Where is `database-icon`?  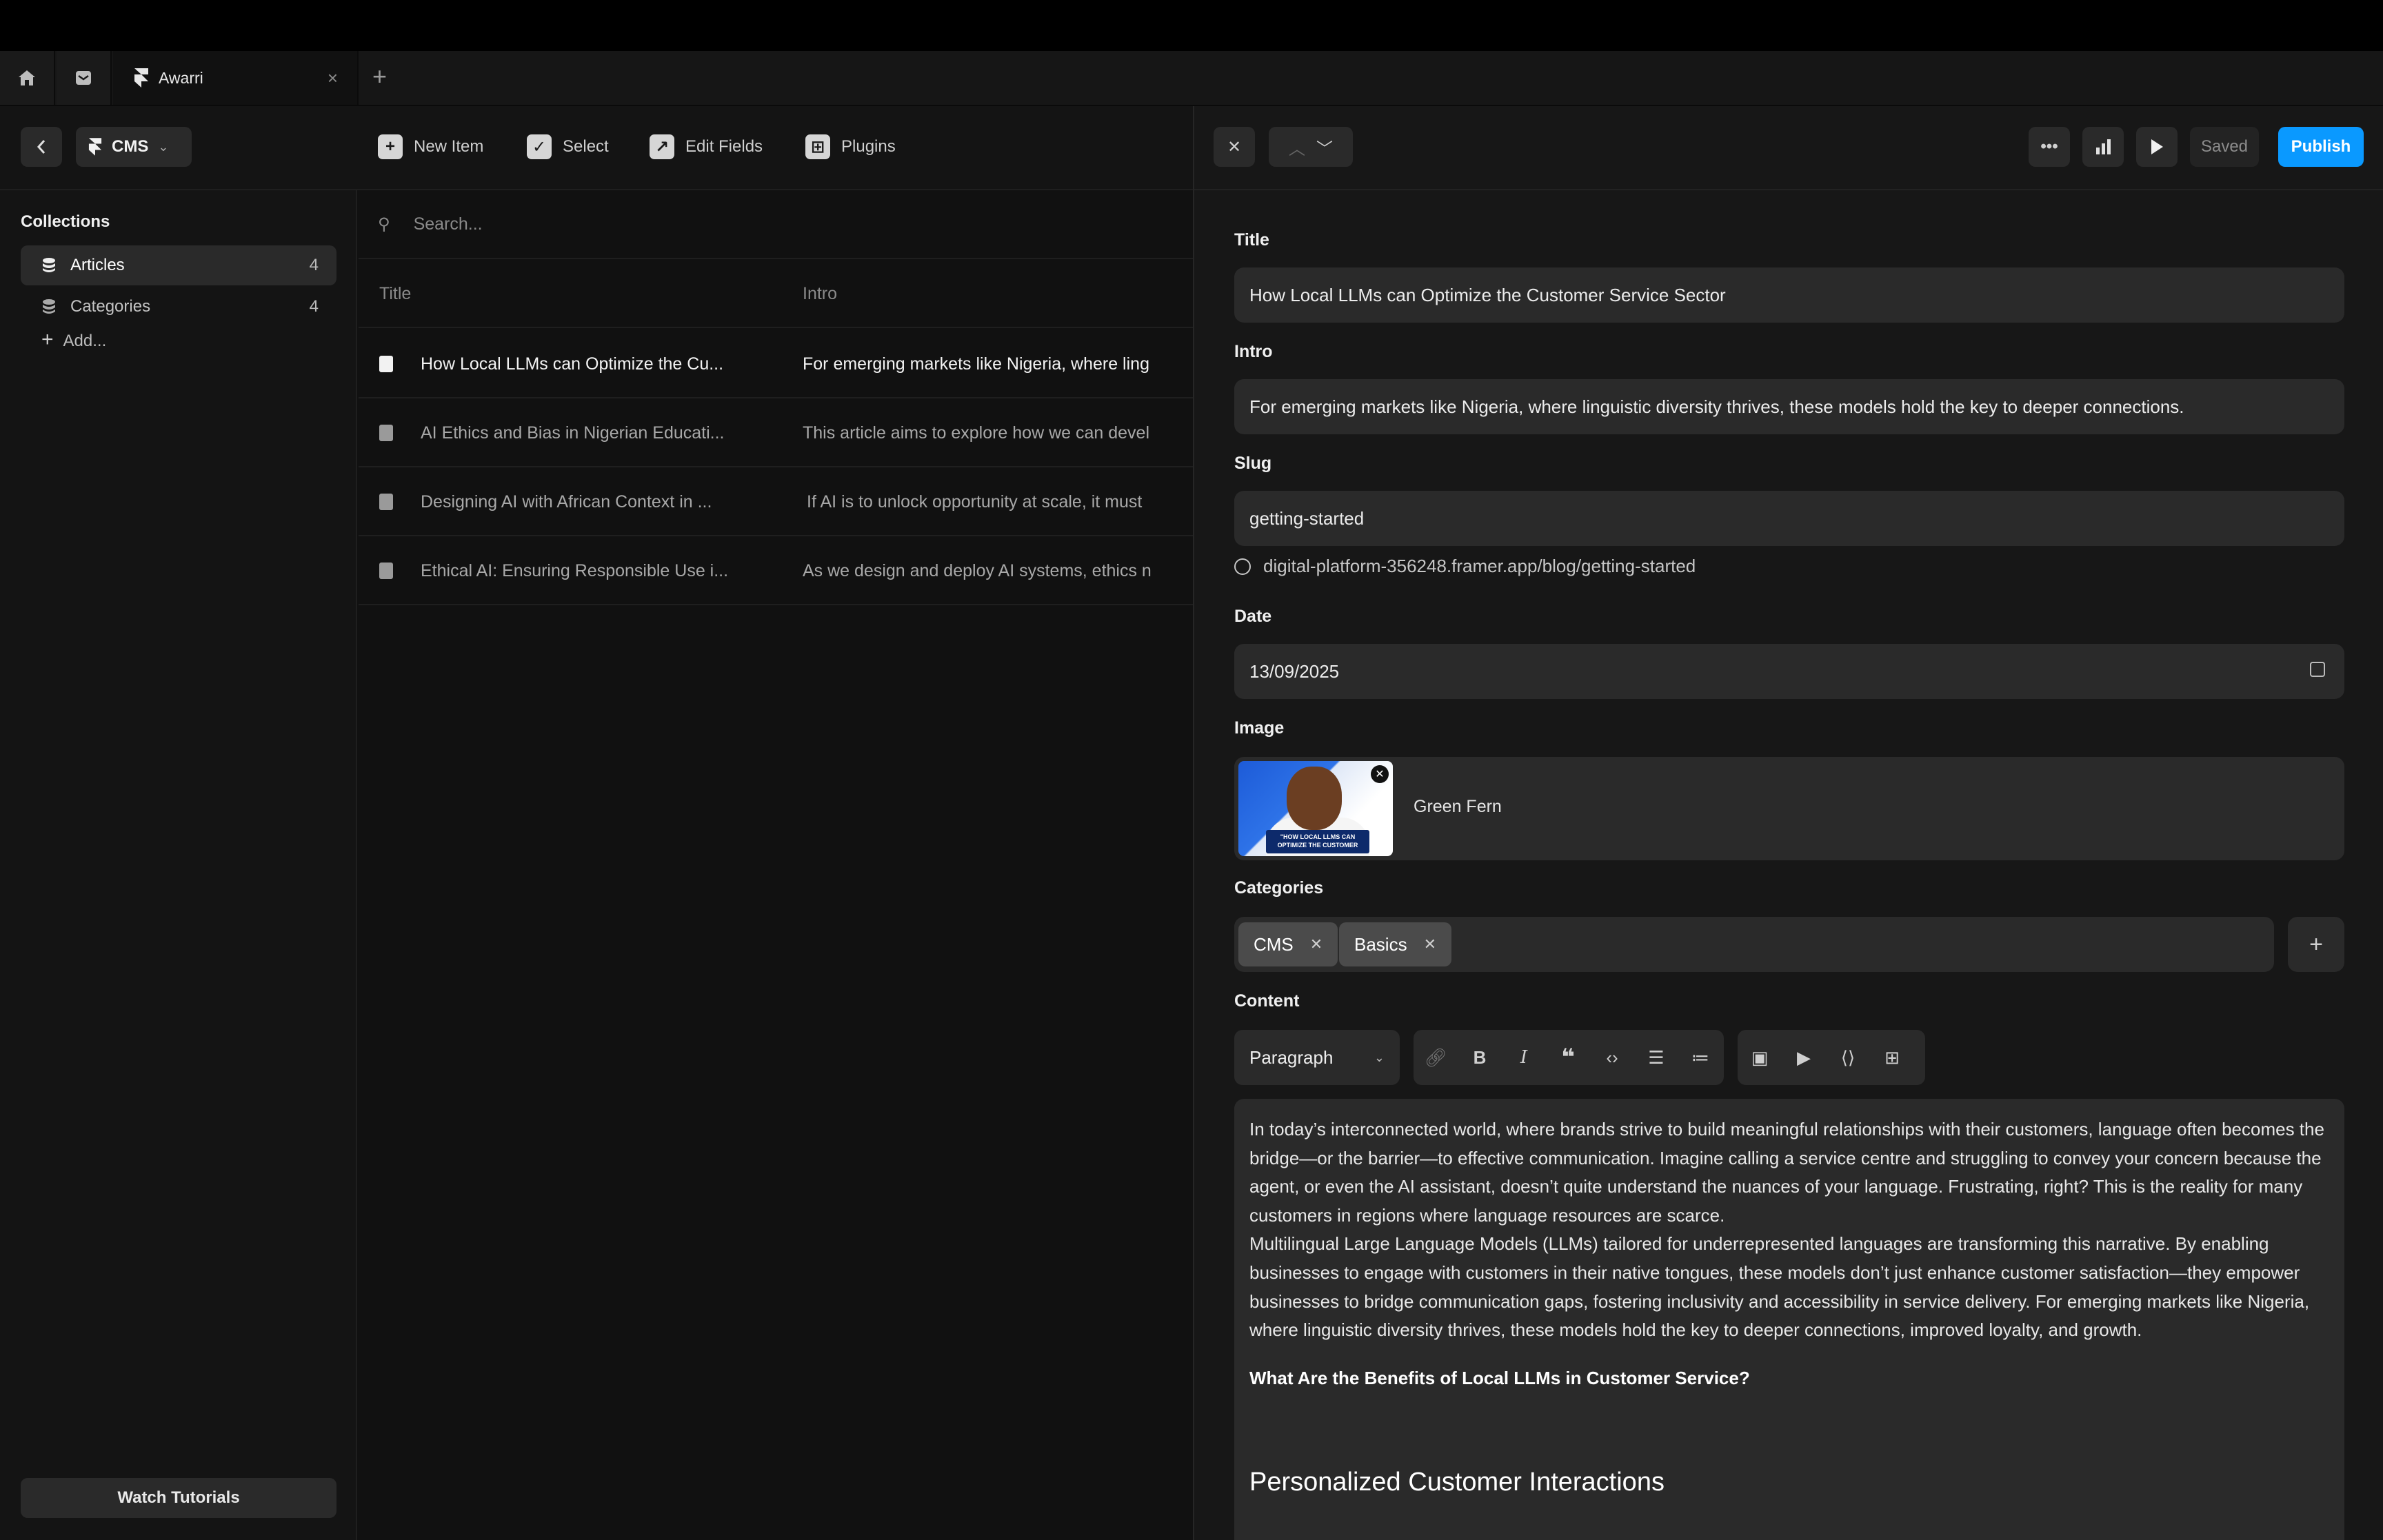 database-icon is located at coordinates (49, 307).